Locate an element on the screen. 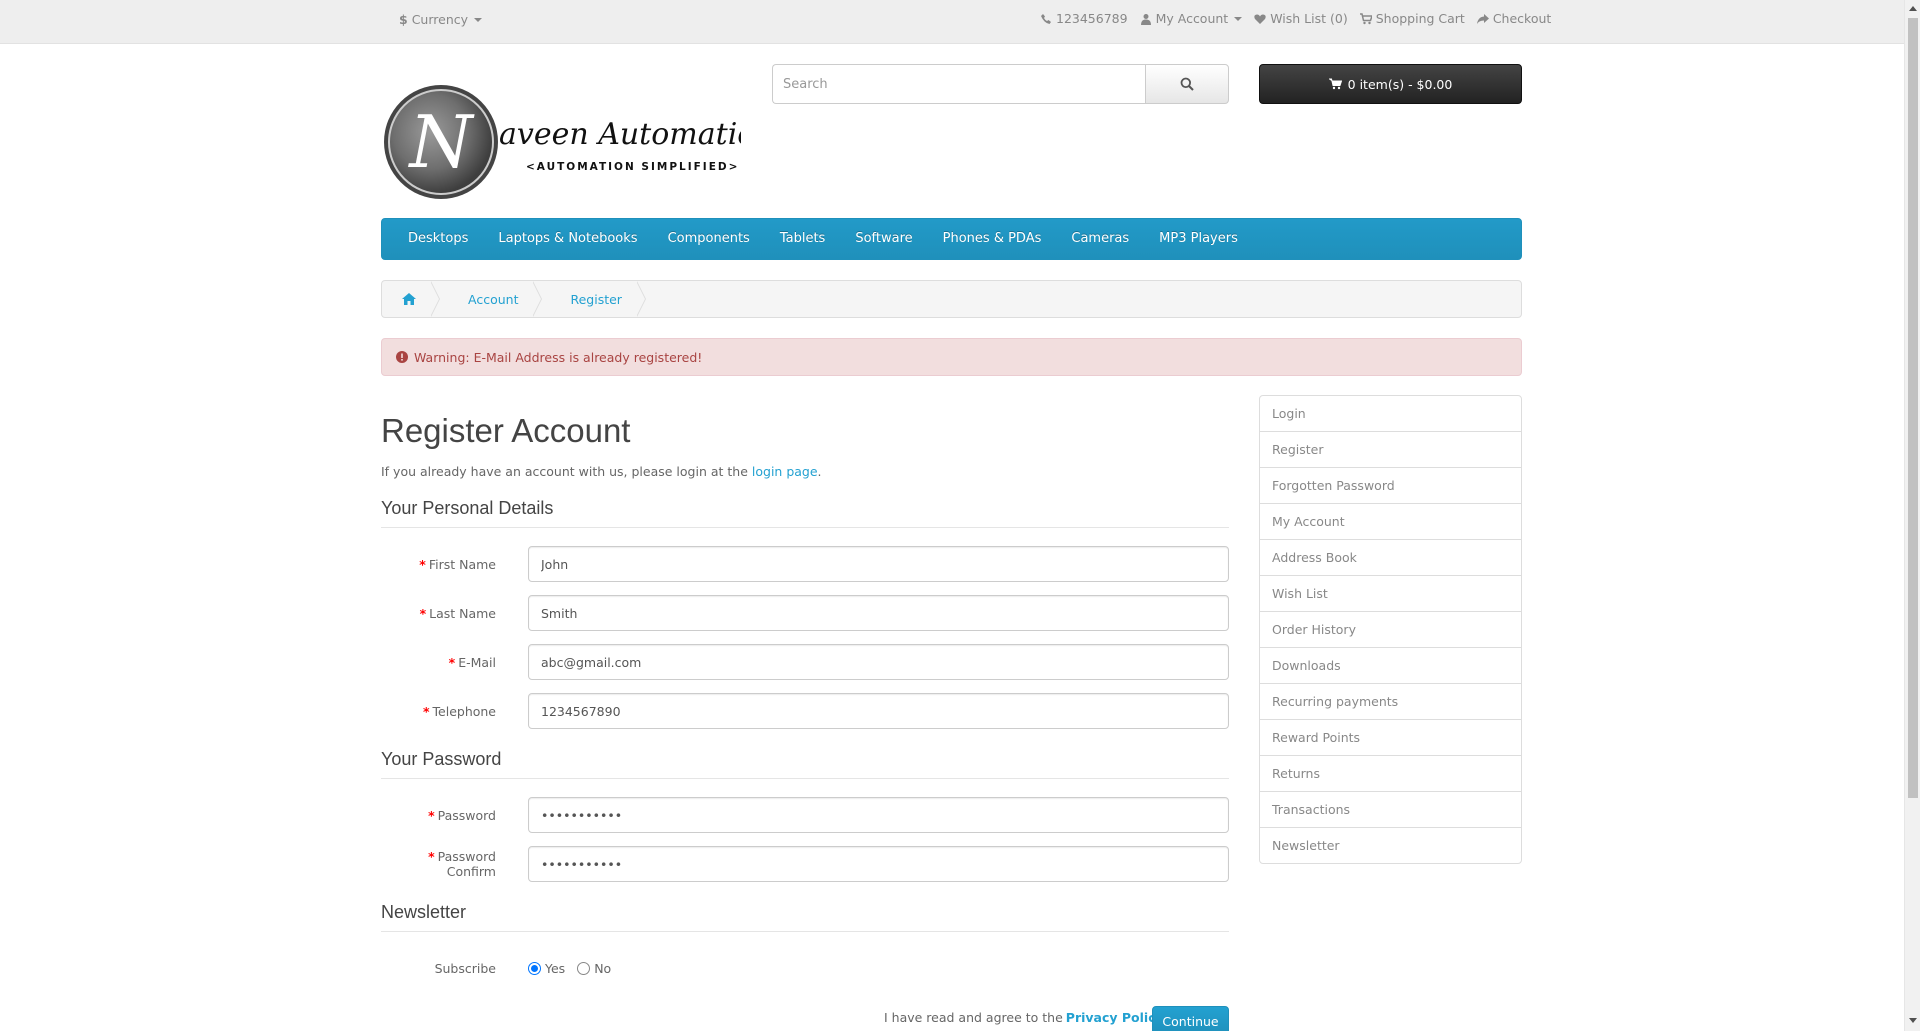  checkout-label: Checkout is located at coordinates (1522, 18).